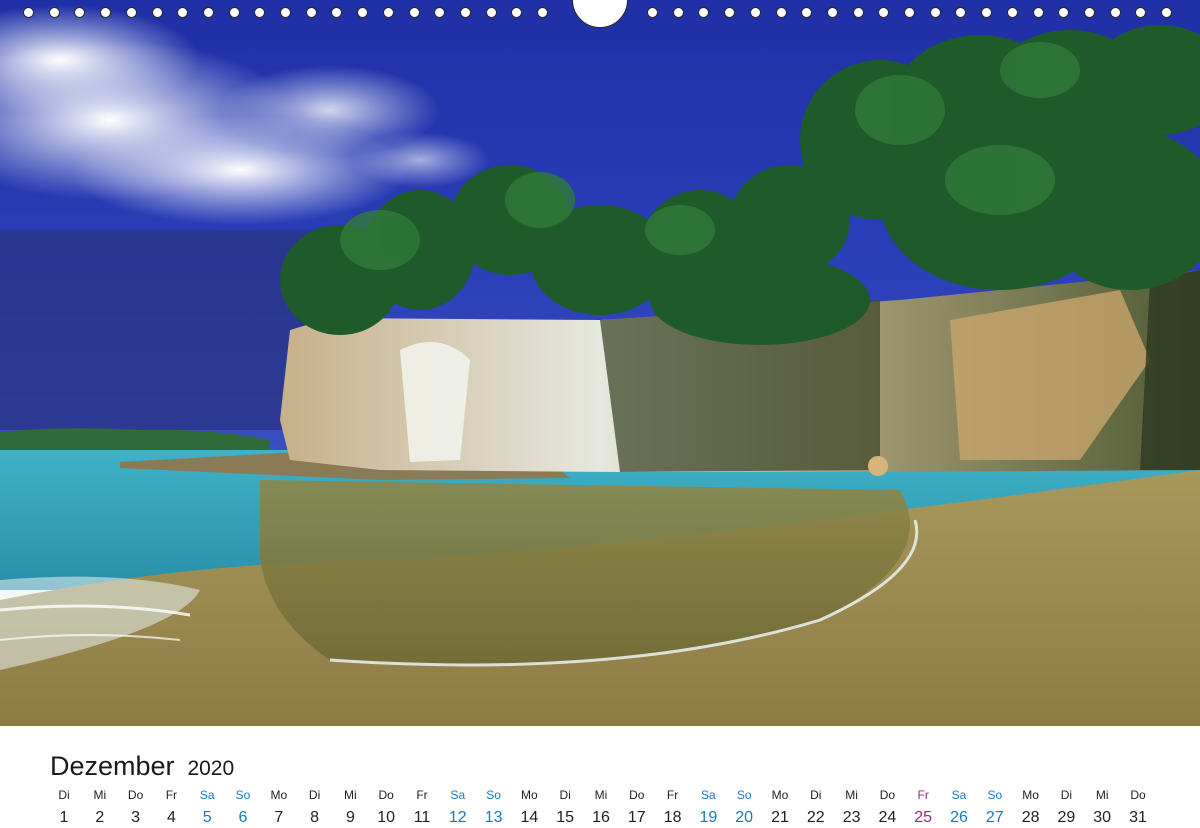 The width and height of the screenshot is (1200, 828). What do you see at coordinates (959, 817) in the screenshot?
I see `day-number: 26` at bounding box center [959, 817].